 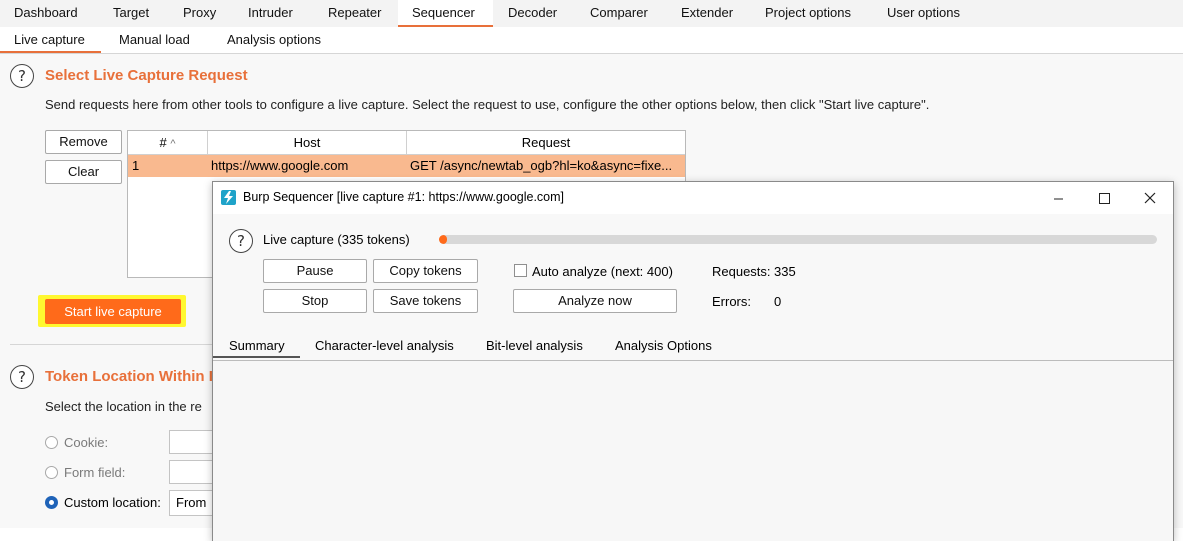 What do you see at coordinates (113, 311) in the screenshot?
I see `start-live-capture-button: Start live capture` at bounding box center [113, 311].